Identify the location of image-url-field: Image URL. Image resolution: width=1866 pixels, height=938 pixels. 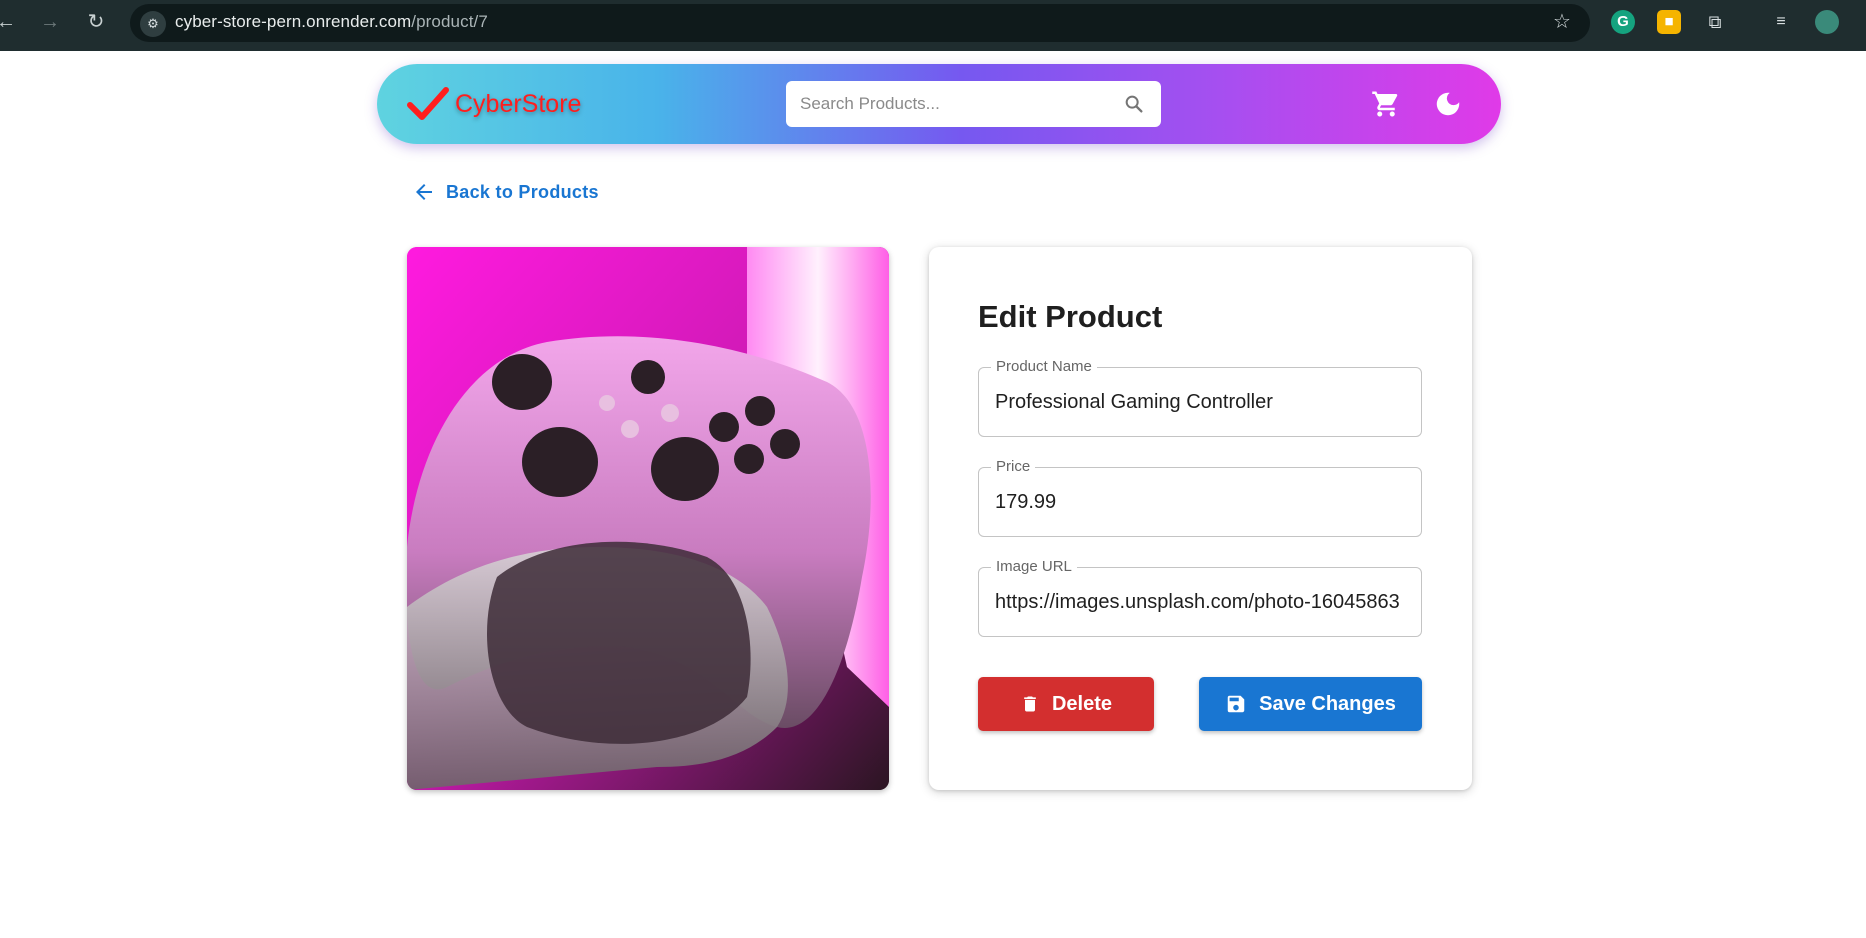
(1200, 597).